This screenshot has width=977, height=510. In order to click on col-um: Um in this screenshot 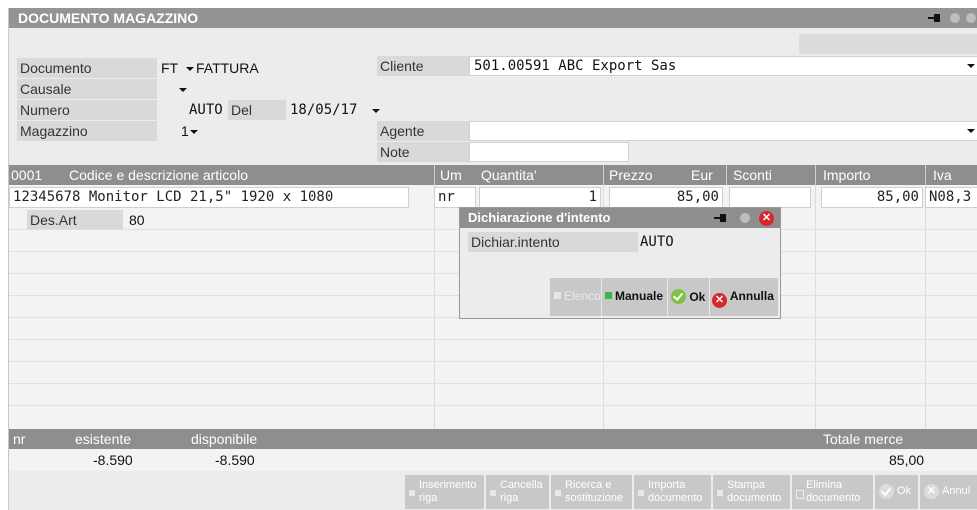, I will do `click(451, 175)`.